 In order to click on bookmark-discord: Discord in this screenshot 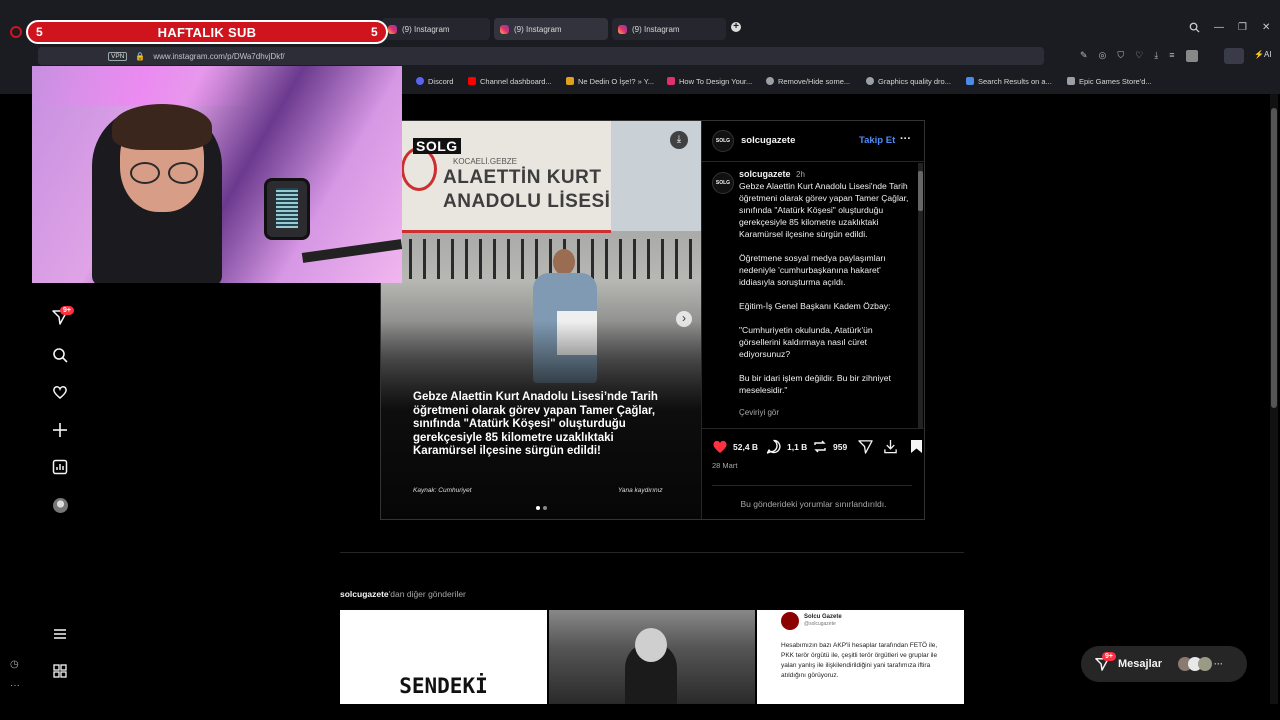, I will do `click(434, 81)`.